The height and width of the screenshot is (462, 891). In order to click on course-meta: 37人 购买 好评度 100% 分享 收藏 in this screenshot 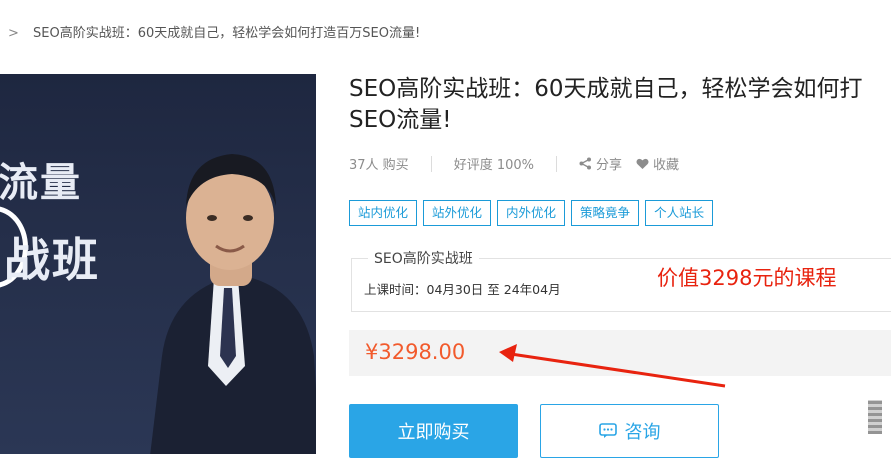, I will do `click(514, 163)`.